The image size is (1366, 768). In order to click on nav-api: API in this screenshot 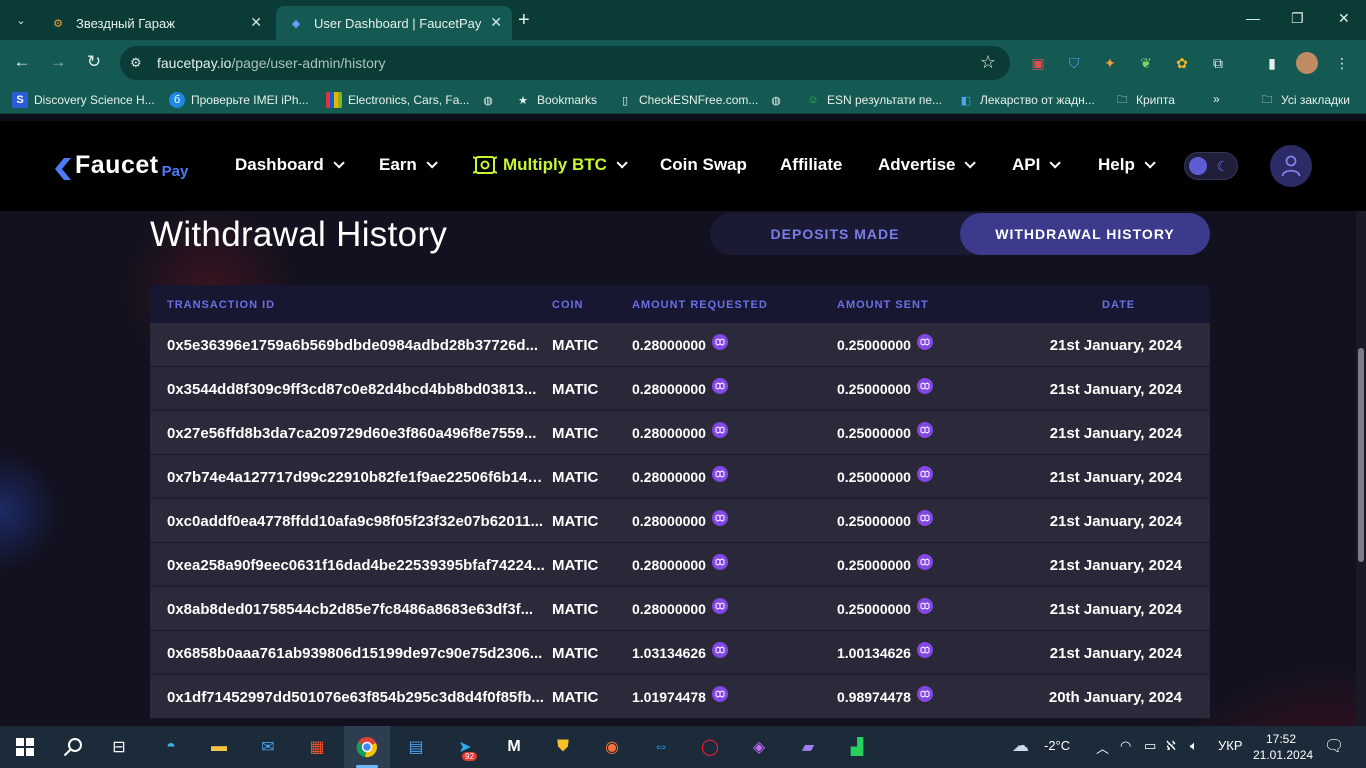, I will do `click(1037, 165)`.